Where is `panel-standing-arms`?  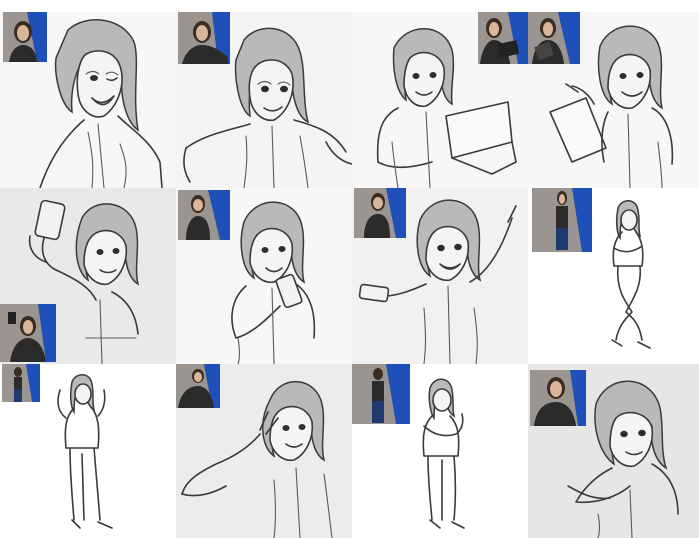
panel-standing-arms is located at coordinates (440, 451).